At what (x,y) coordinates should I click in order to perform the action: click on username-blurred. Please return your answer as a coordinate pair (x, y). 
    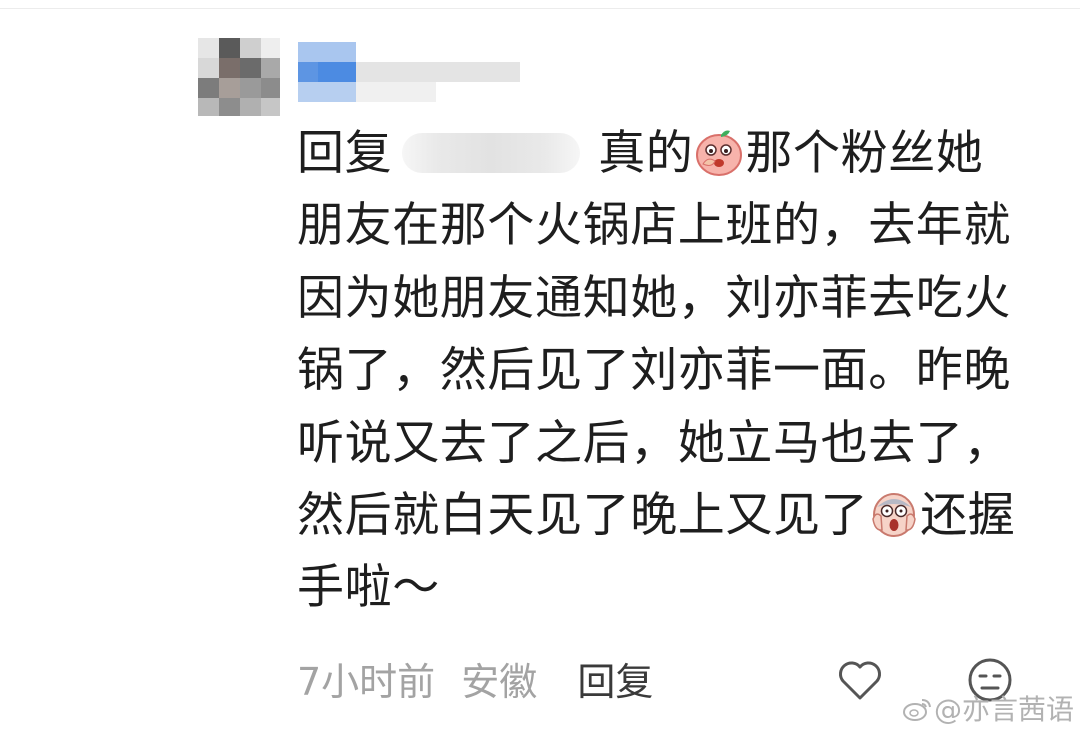
    Looking at the image, I should click on (409, 72).